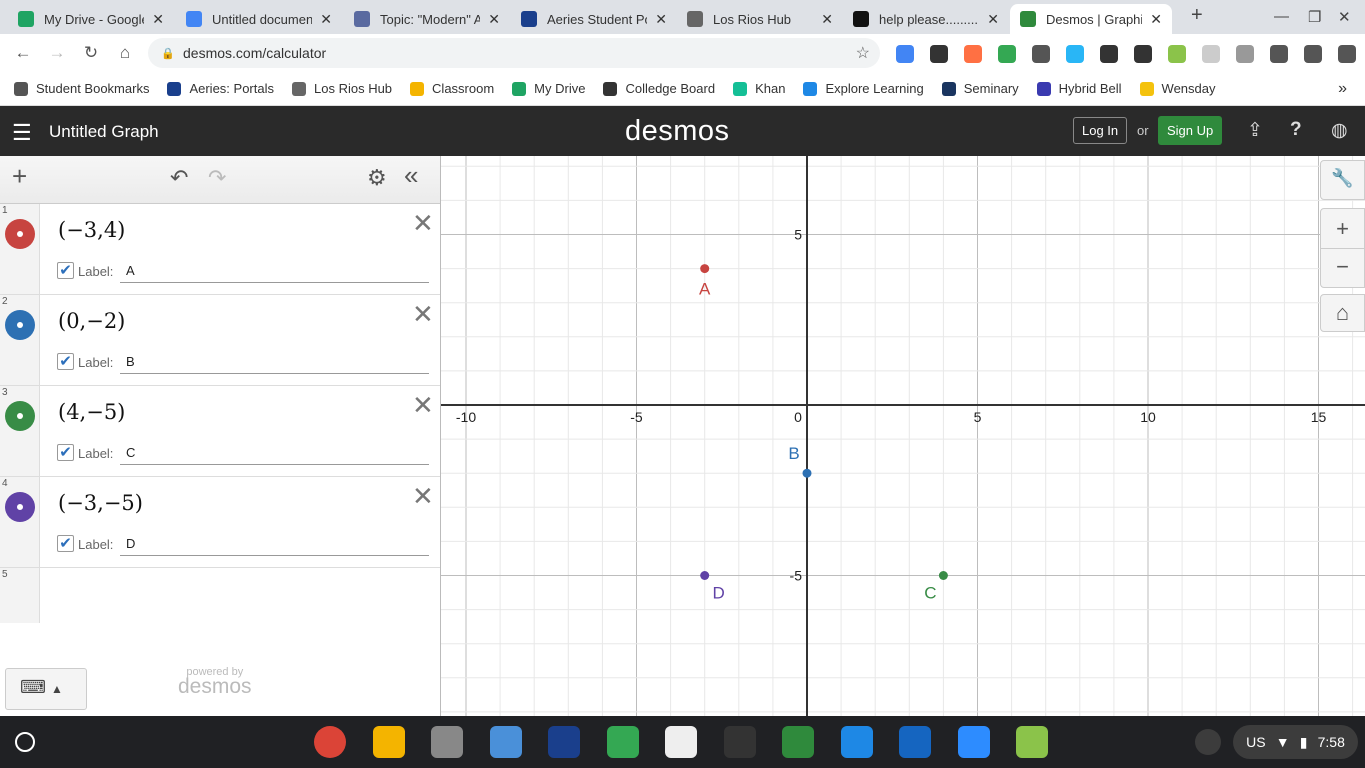 The width and height of the screenshot is (1365, 768). What do you see at coordinates (427, 19) in the screenshot?
I see `tab: Topic: "Modern" A ✕` at bounding box center [427, 19].